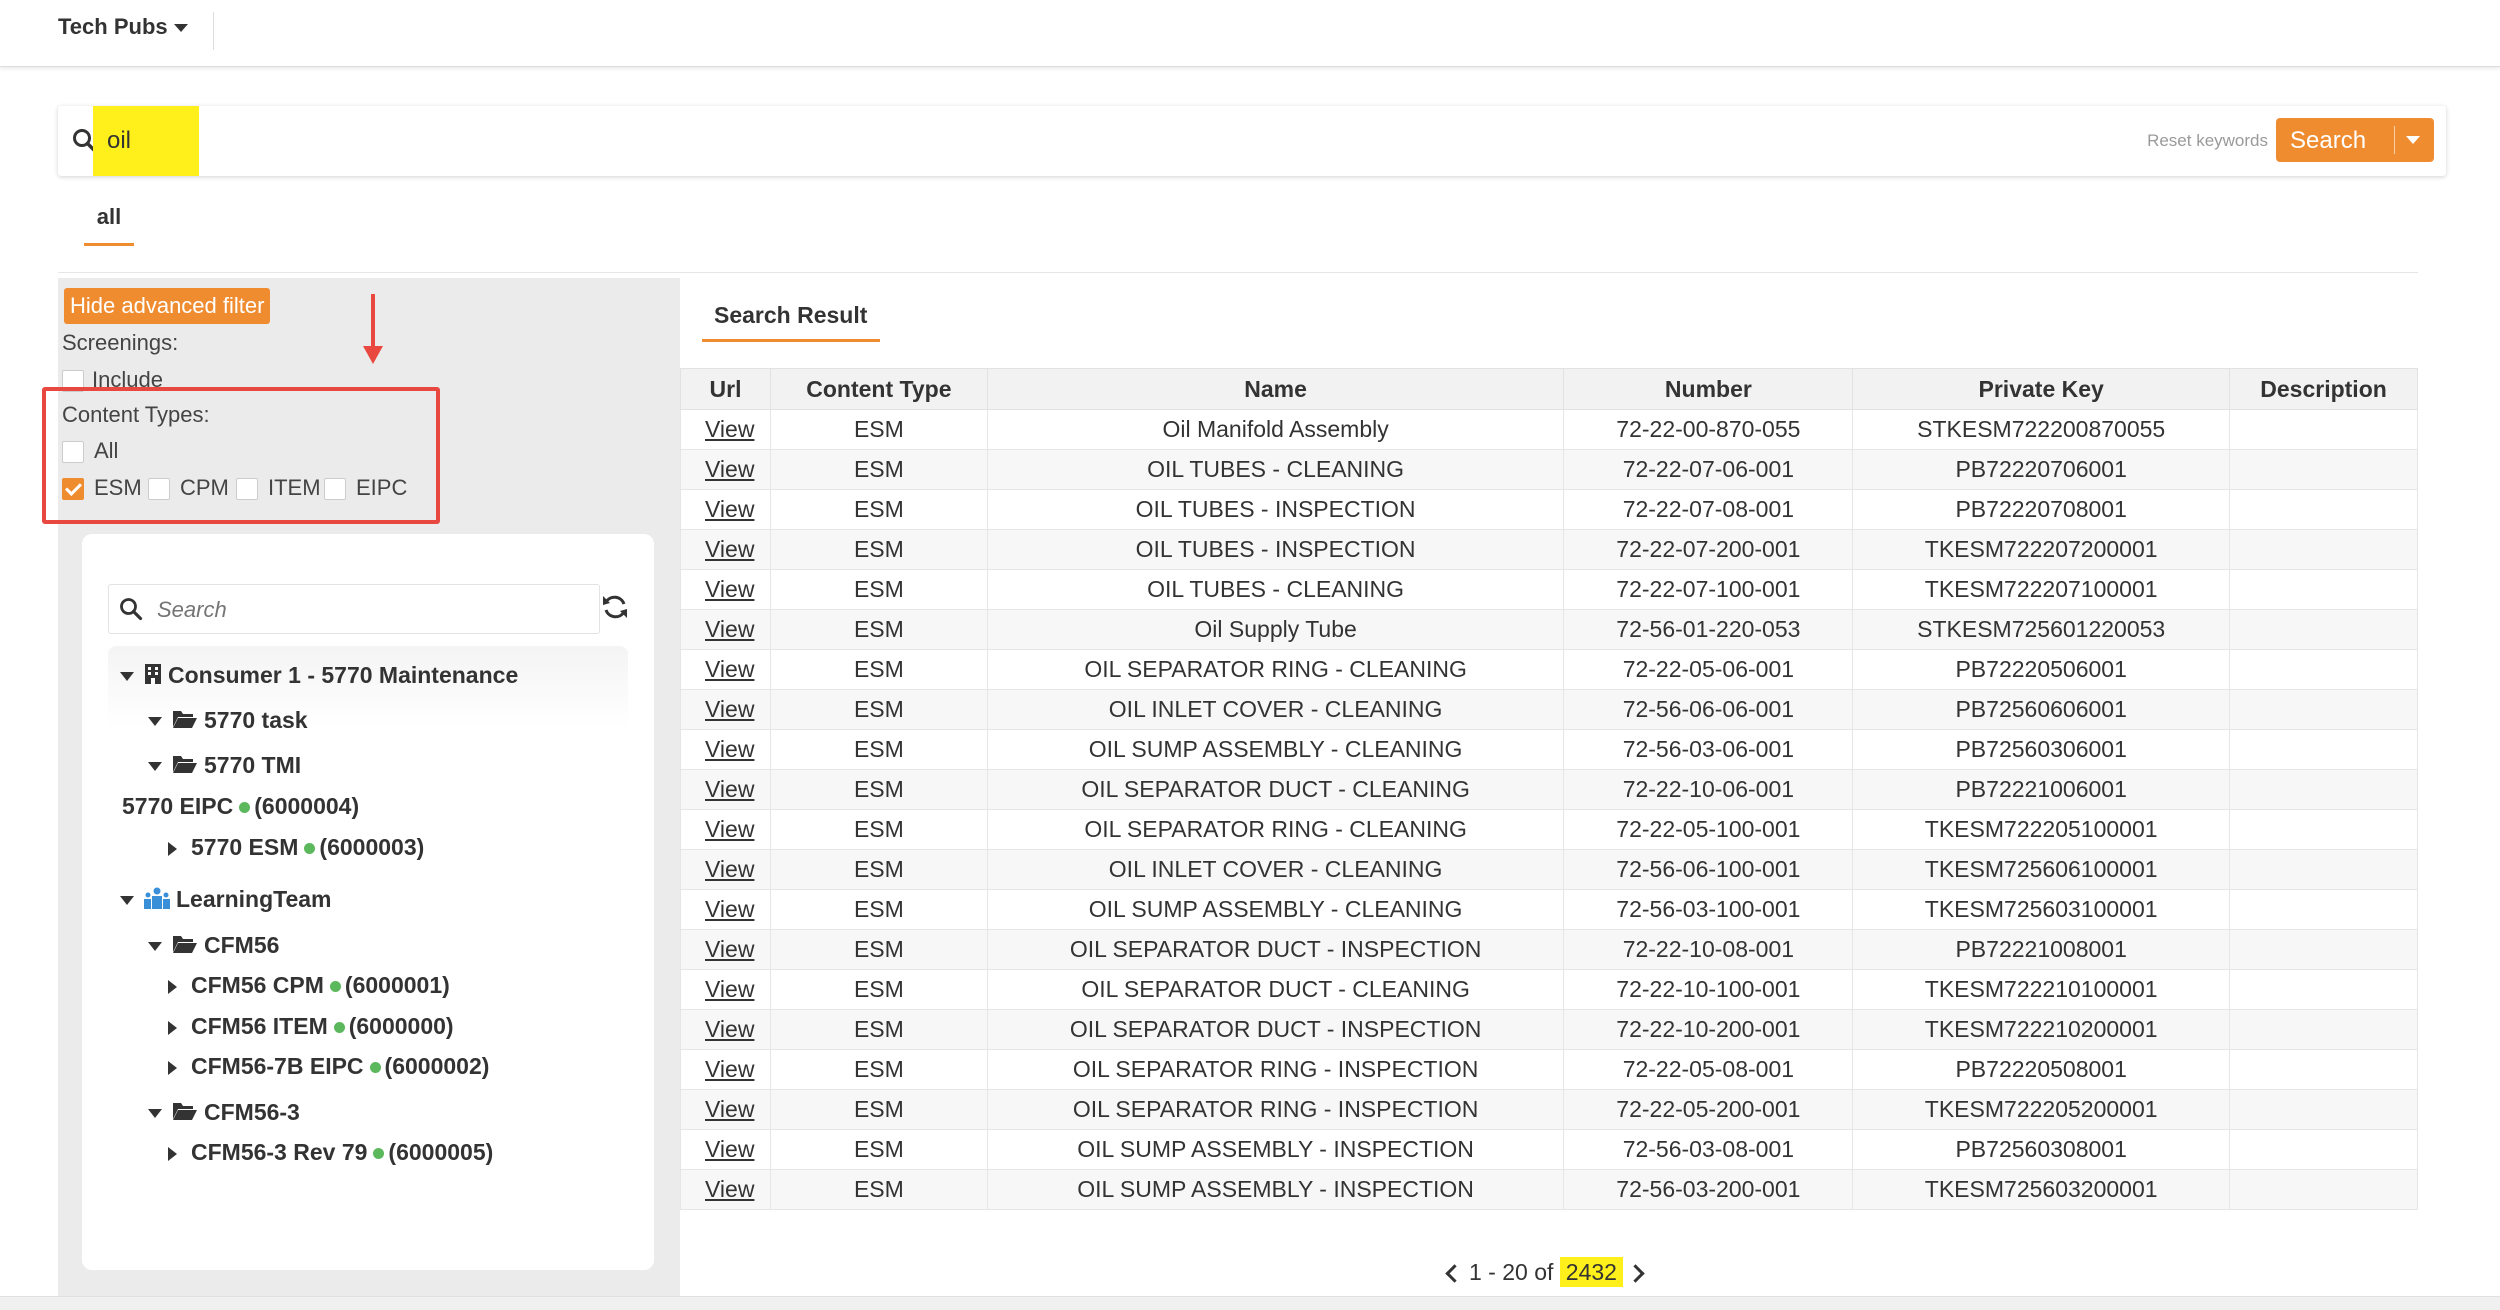 Image resolution: width=2500 pixels, height=1310 pixels. What do you see at coordinates (328, 1066) in the screenshot?
I see `tree-node-cfm56-7b-eipc: CFM56-7B EIPC (6000002)` at bounding box center [328, 1066].